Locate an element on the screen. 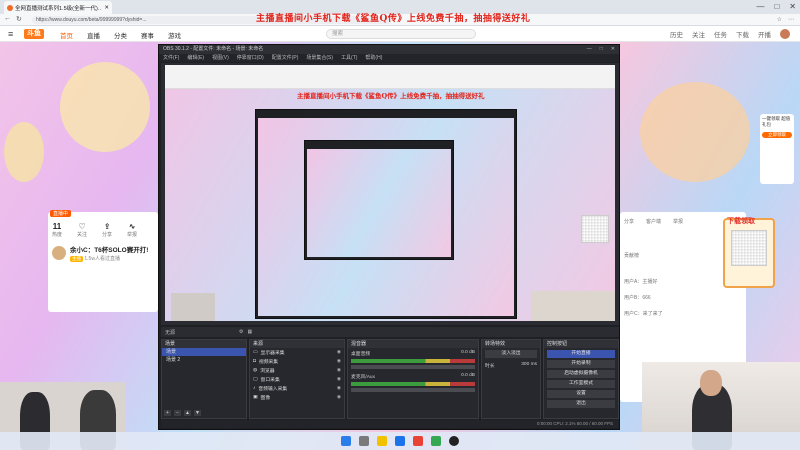 This screenshot has width=800, height=450. search-icon is located at coordinates (364, 441).